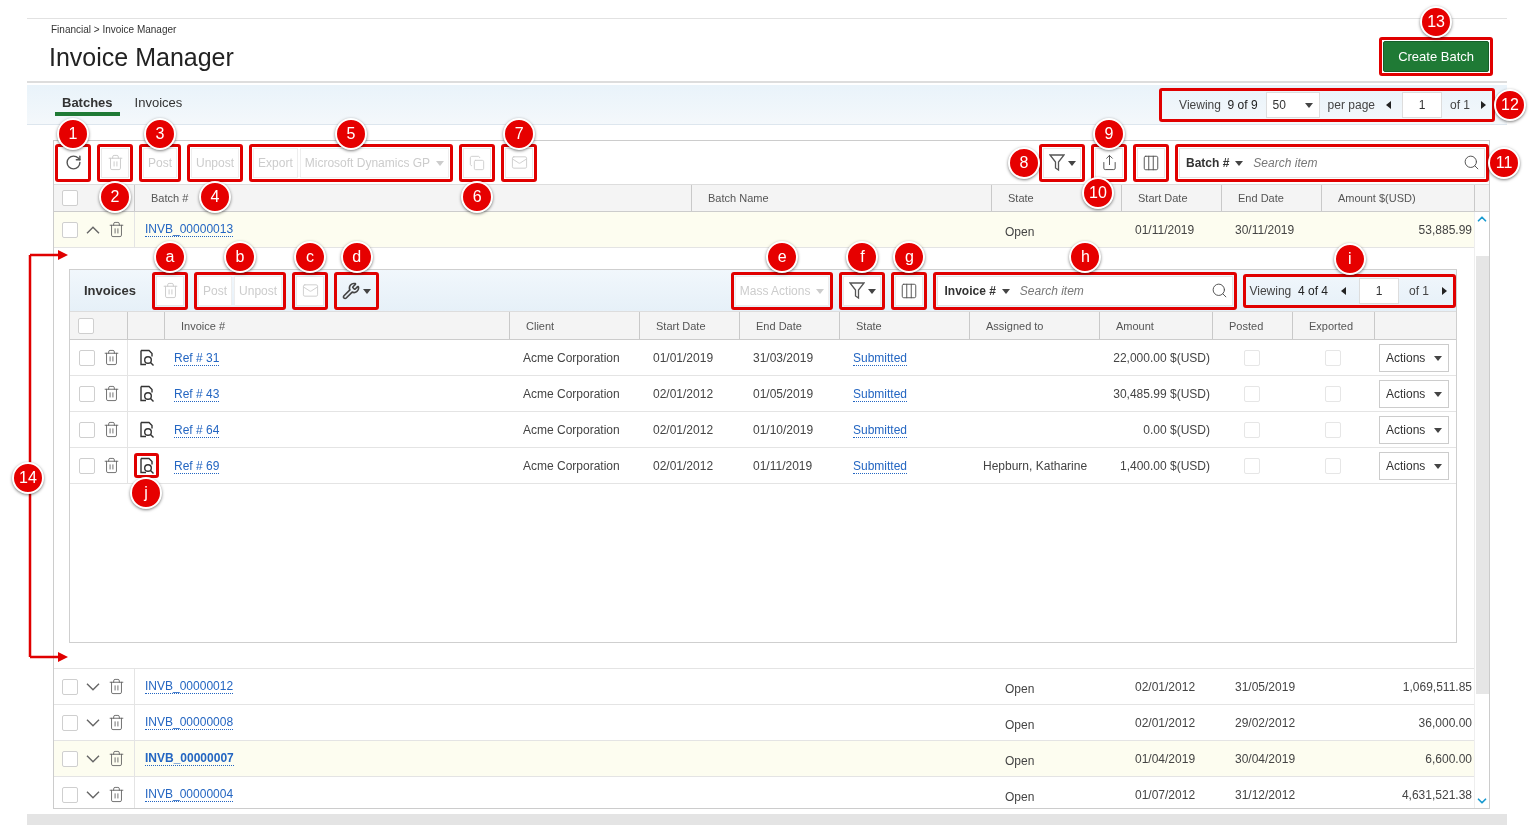 The width and height of the screenshot is (1539, 826). What do you see at coordinates (571, 357) in the screenshot?
I see `table-cell-text: Acme Corporation` at bounding box center [571, 357].